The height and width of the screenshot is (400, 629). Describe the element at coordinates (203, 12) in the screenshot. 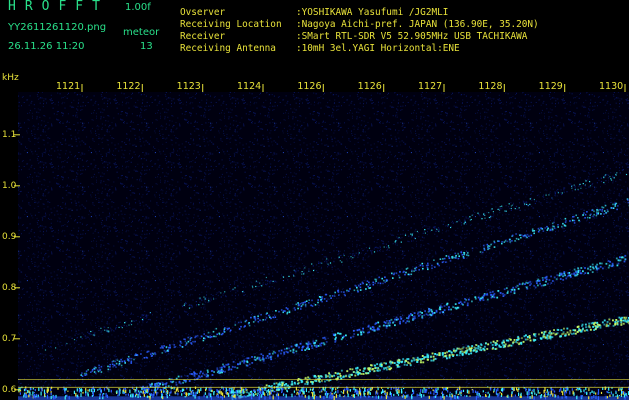

I see `observer-label: Ovserver` at that location.